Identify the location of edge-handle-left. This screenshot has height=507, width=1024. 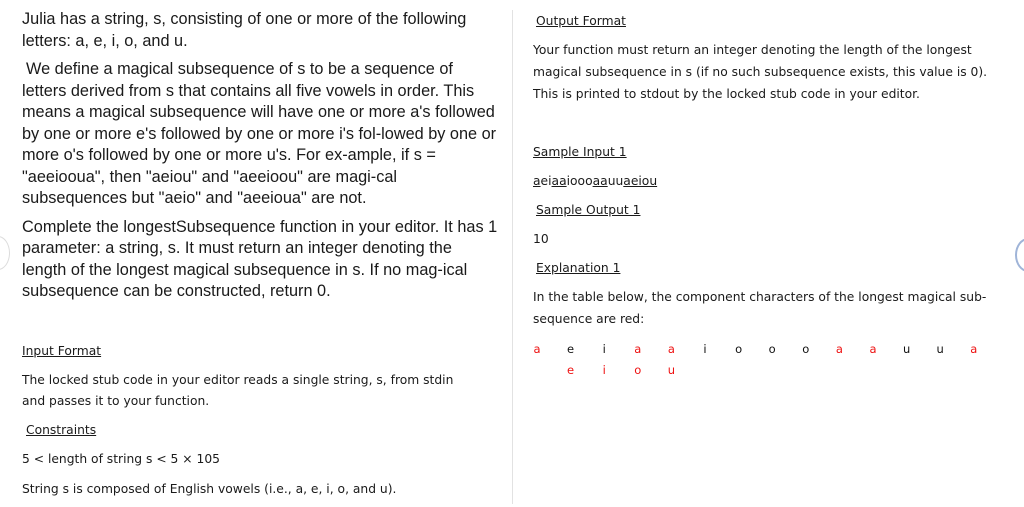
(5, 253).